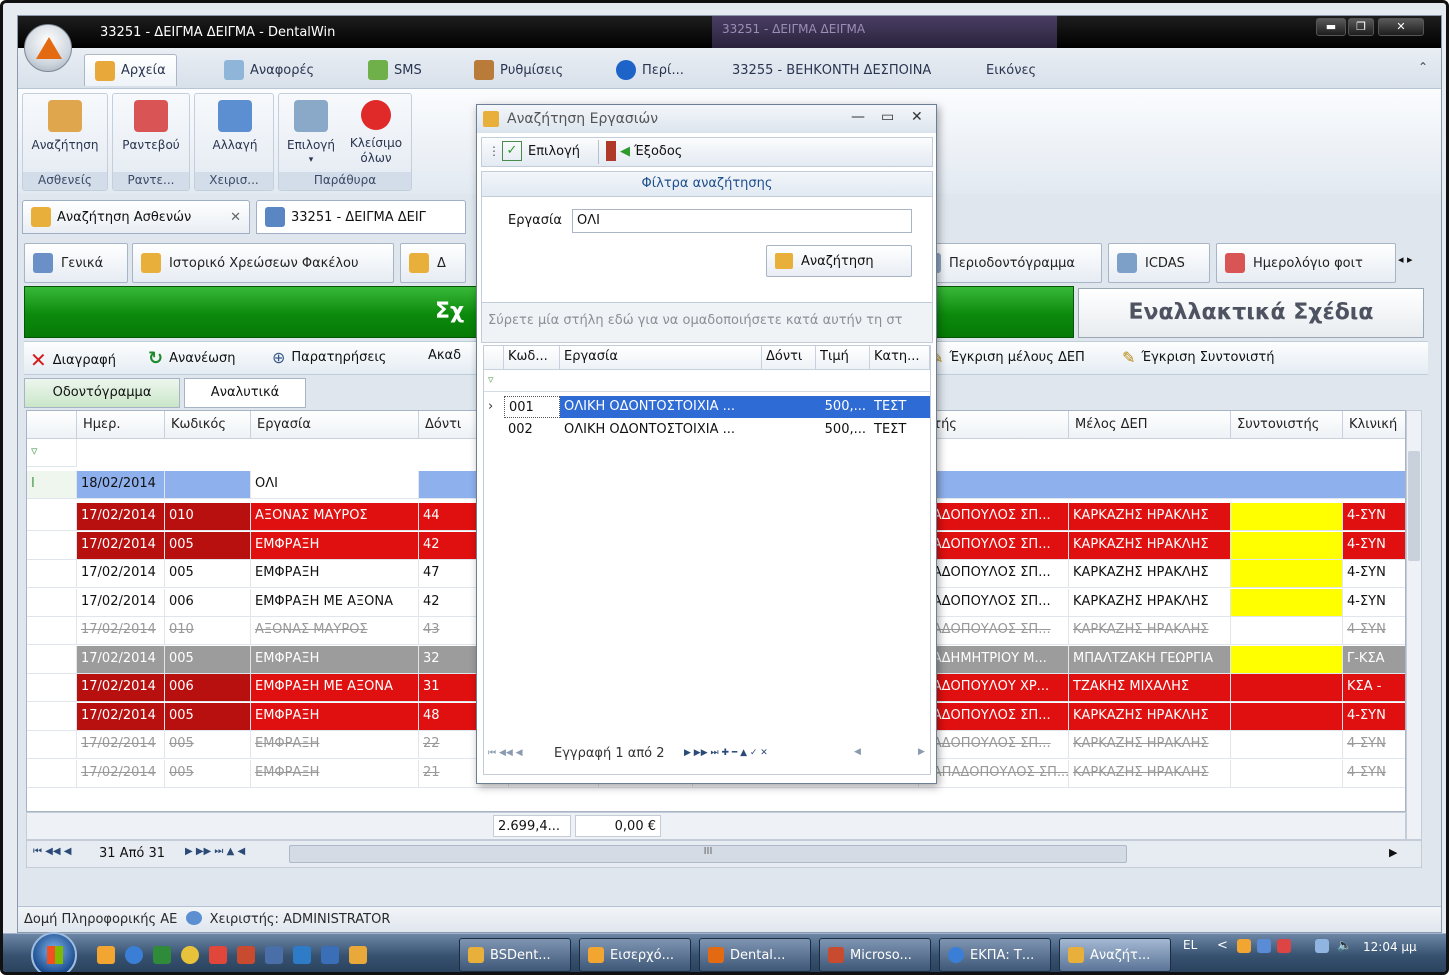  Describe the element at coordinates (708, 407) in the screenshot. I see `dialog-list-item: › 001 ΟΛΙΚΗ ΟΔΟΝΤΟΣΤΟΙΧΙΑ ... 500,... ΤΕΣΤ` at that location.